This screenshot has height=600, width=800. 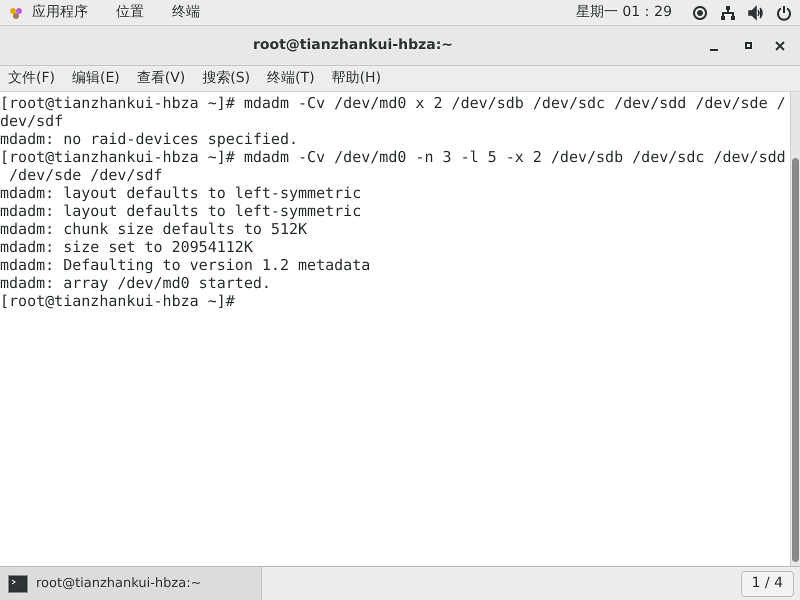 What do you see at coordinates (31, 78) in the screenshot?
I see `menu-item: 文件(F)` at bounding box center [31, 78].